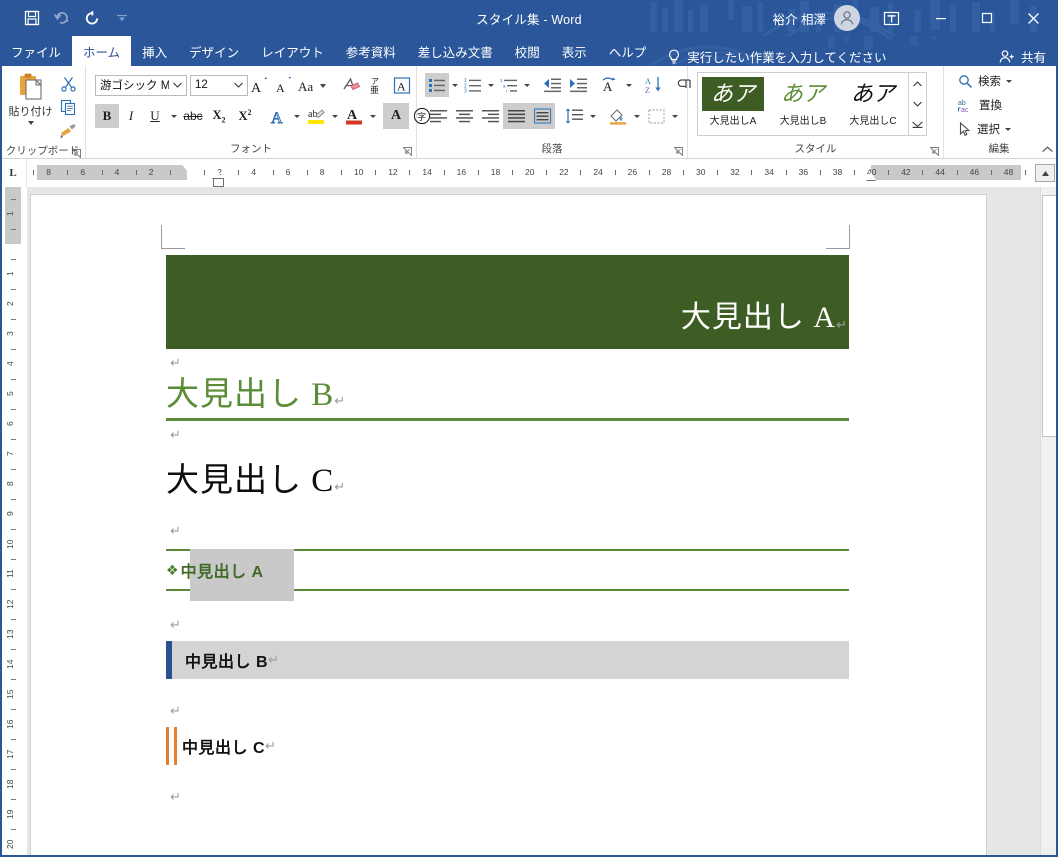 This screenshot has width=1058, height=857. Describe the element at coordinates (102, 51) in the screenshot. I see `tab-home: ホーム` at that location.